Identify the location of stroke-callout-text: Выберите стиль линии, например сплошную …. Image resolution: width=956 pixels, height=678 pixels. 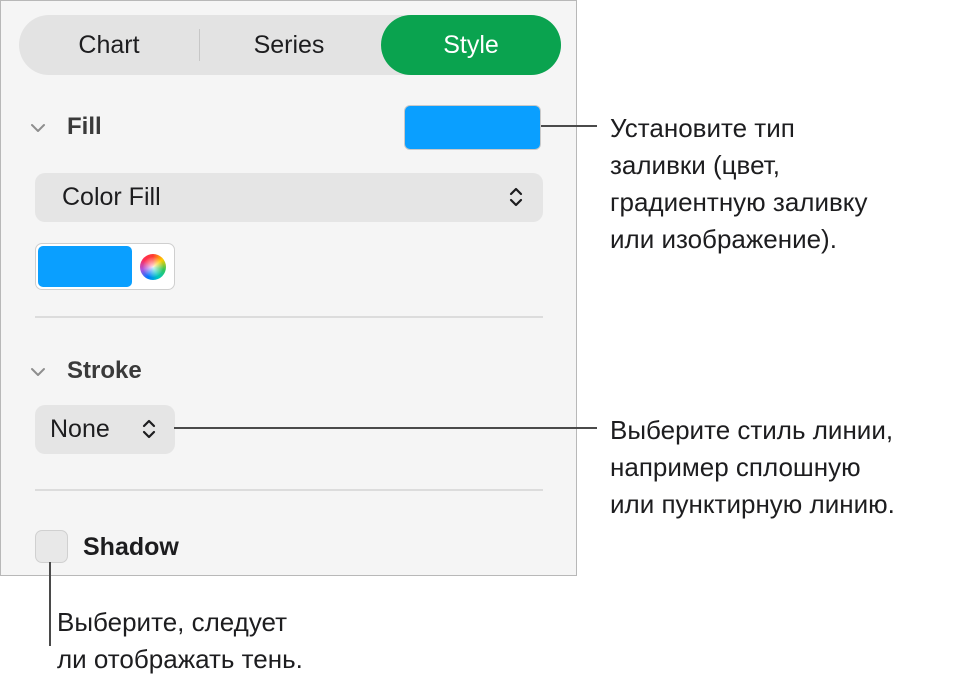
(752, 467).